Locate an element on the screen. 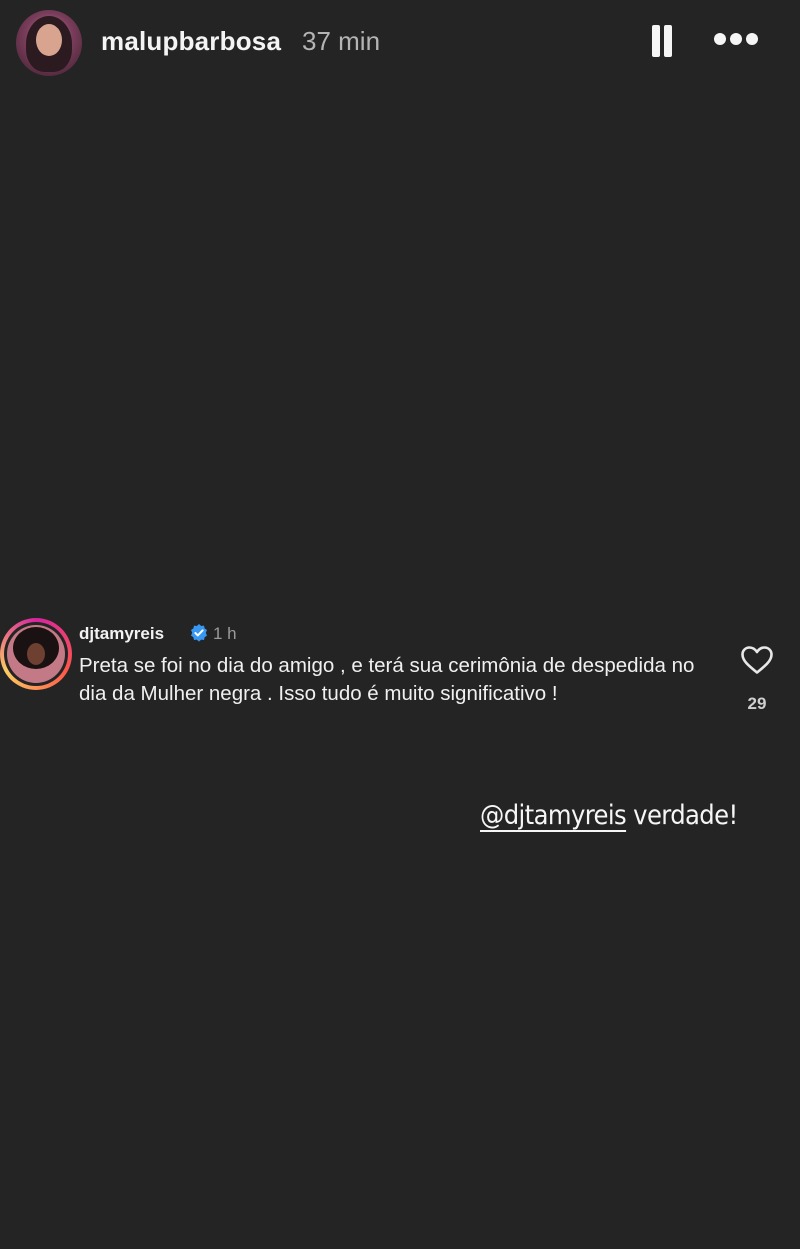  more-icon is located at coordinates (737, 41).